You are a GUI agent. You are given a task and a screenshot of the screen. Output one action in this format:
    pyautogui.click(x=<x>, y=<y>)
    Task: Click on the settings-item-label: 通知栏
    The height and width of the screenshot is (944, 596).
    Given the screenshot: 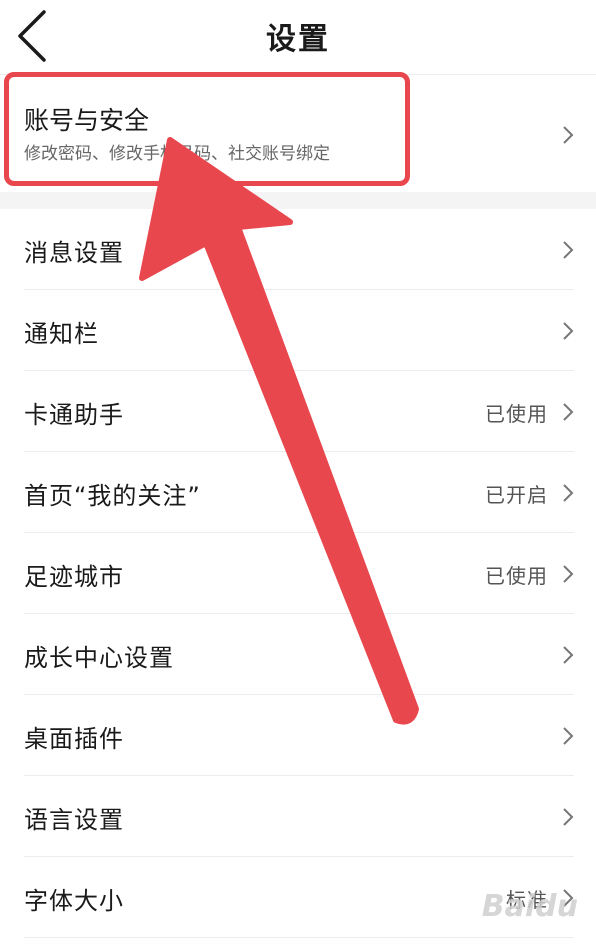 What is the action you would take?
    pyautogui.click(x=61, y=334)
    